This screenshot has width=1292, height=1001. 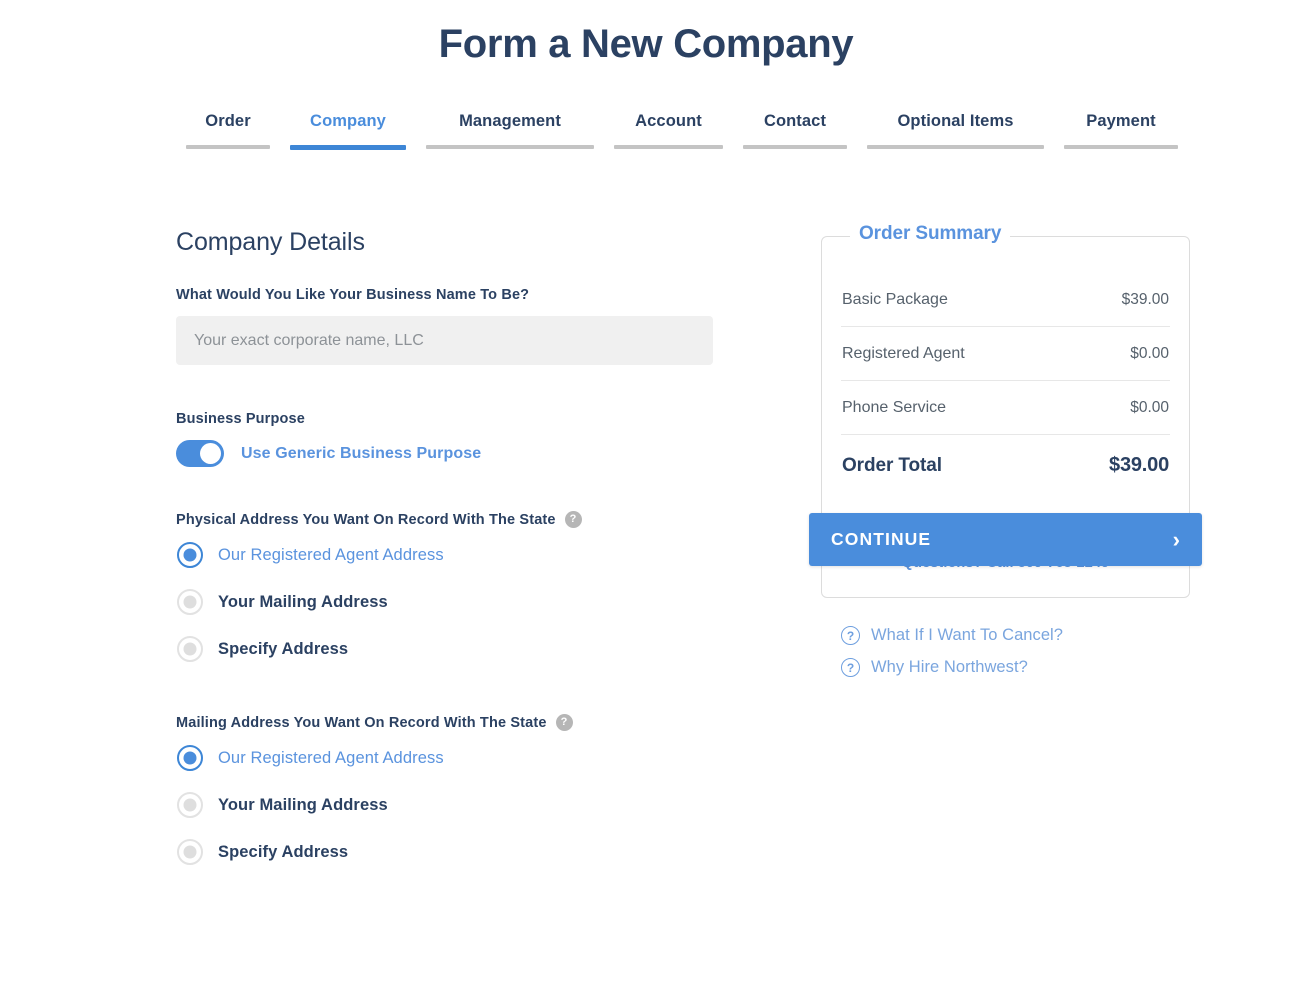 I want to click on business-name-input, so click(x=444, y=340).